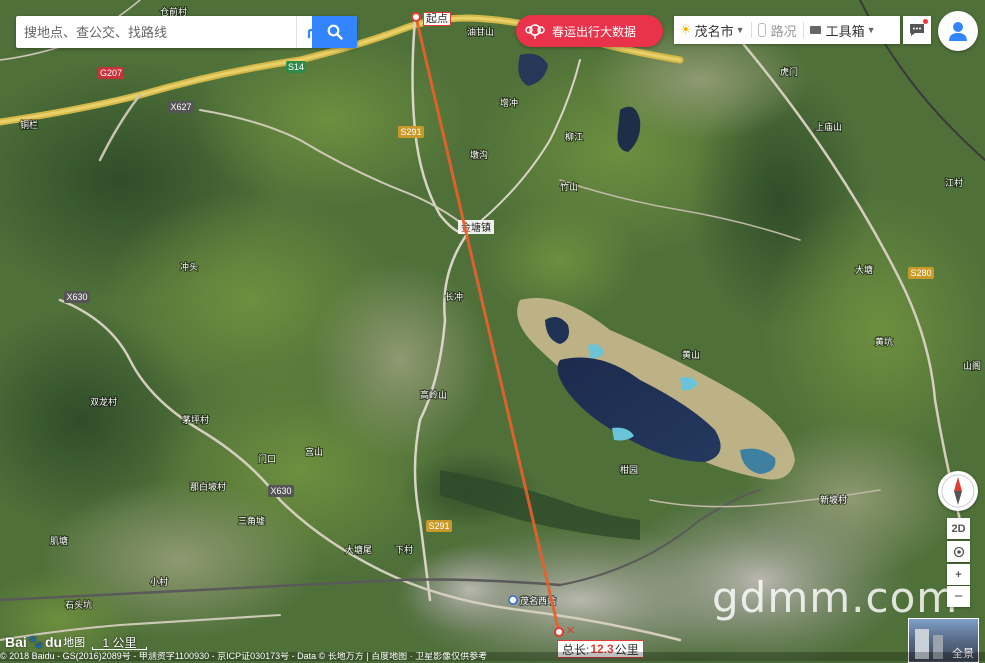 The width and height of the screenshot is (985, 663). I want to click on place-label: 虎门, so click(789, 71).